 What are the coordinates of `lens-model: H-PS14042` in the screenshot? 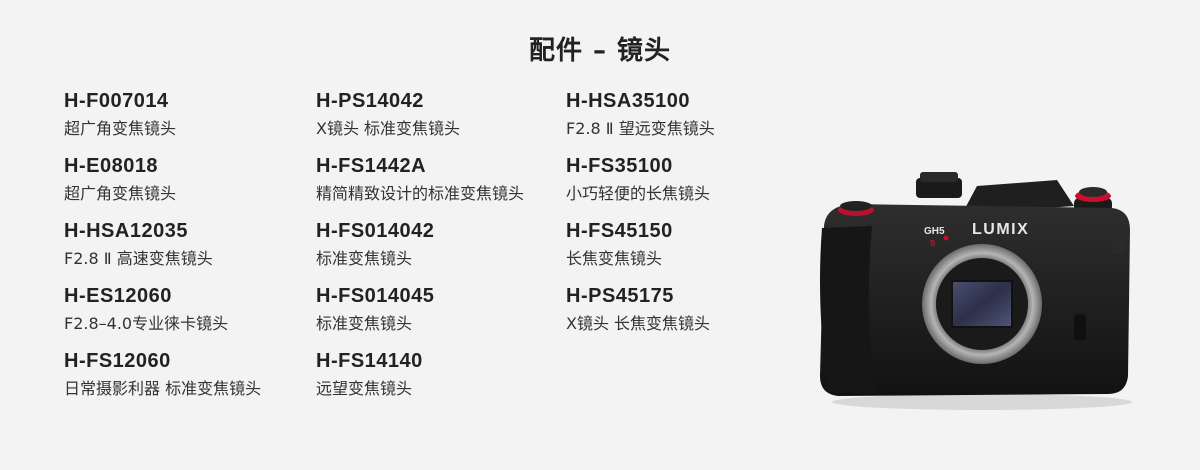 It's located at (370, 101).